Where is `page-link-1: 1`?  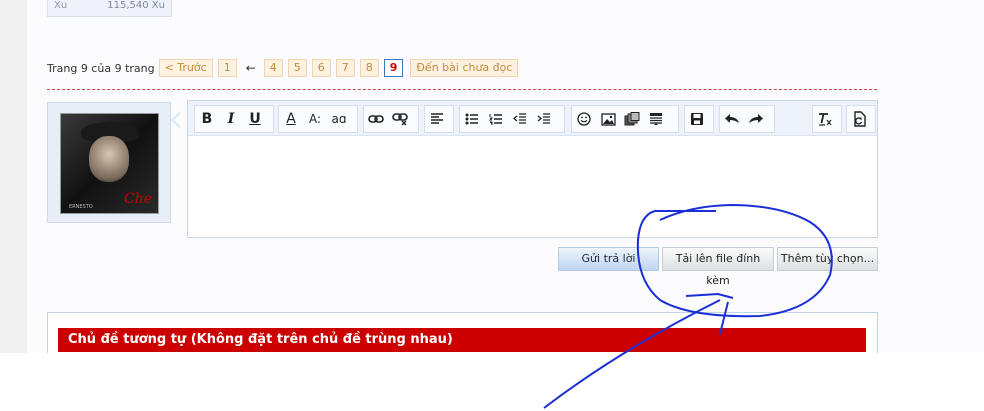
page-link-1: 1 is located at coordinates (227, 68).